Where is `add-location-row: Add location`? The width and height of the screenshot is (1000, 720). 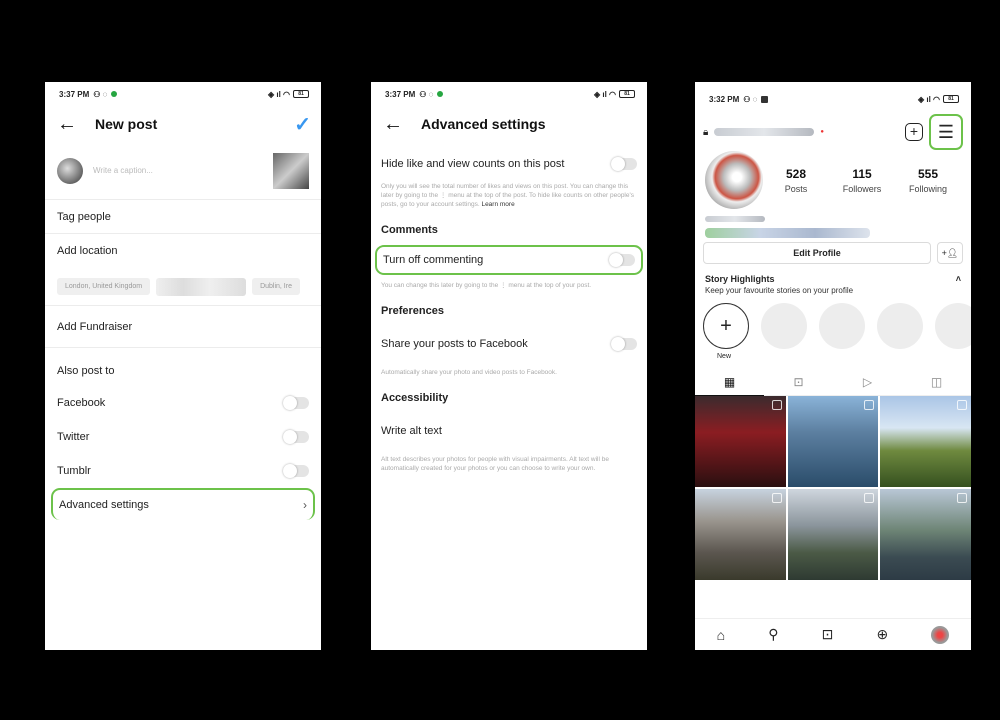
add-location-row: Add location is located at coordinates (183, 251).